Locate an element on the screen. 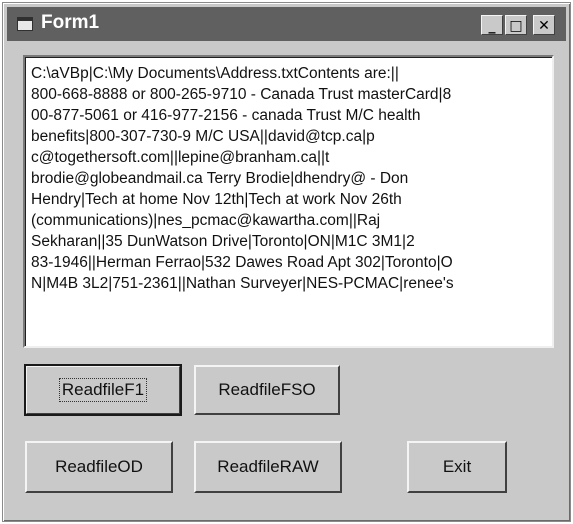 The height and width of the screenshot is (524, 573). exit-button: Exit is located at coordinates (457, 467).